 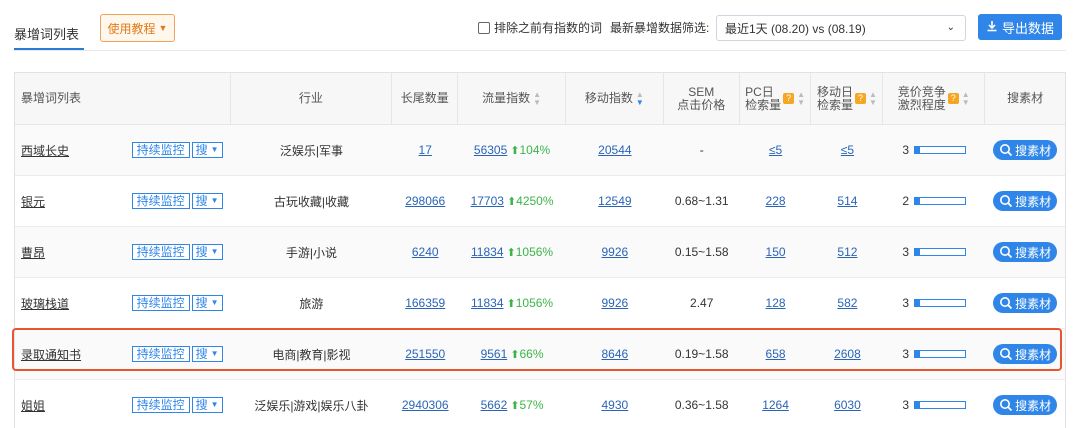 I want to click on col-pc-label-1: PC日, so click(x=759, y=91).